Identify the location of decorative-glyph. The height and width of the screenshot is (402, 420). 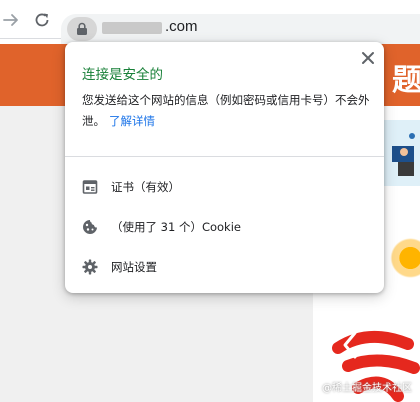
(405, 258).